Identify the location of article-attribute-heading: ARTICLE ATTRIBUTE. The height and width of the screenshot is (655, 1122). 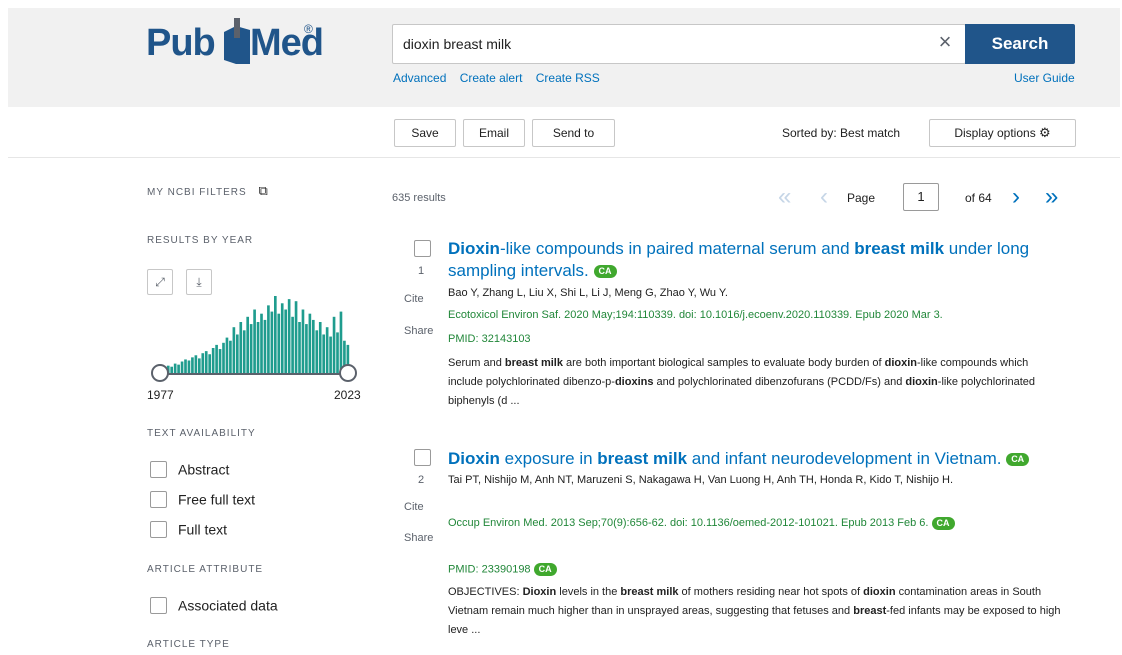
(205, 569).